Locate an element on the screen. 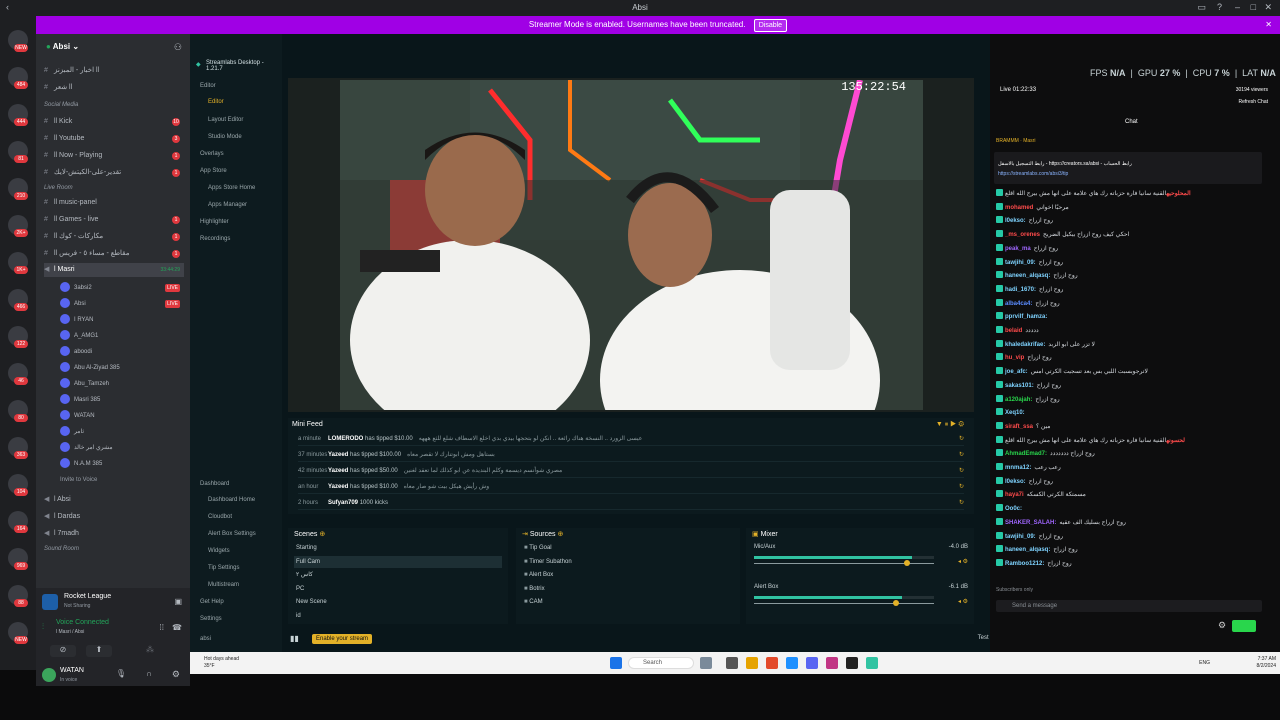 This screenshot has height=720, width=1280. chat-username: mohamed is located at coordinates (1019, 208).